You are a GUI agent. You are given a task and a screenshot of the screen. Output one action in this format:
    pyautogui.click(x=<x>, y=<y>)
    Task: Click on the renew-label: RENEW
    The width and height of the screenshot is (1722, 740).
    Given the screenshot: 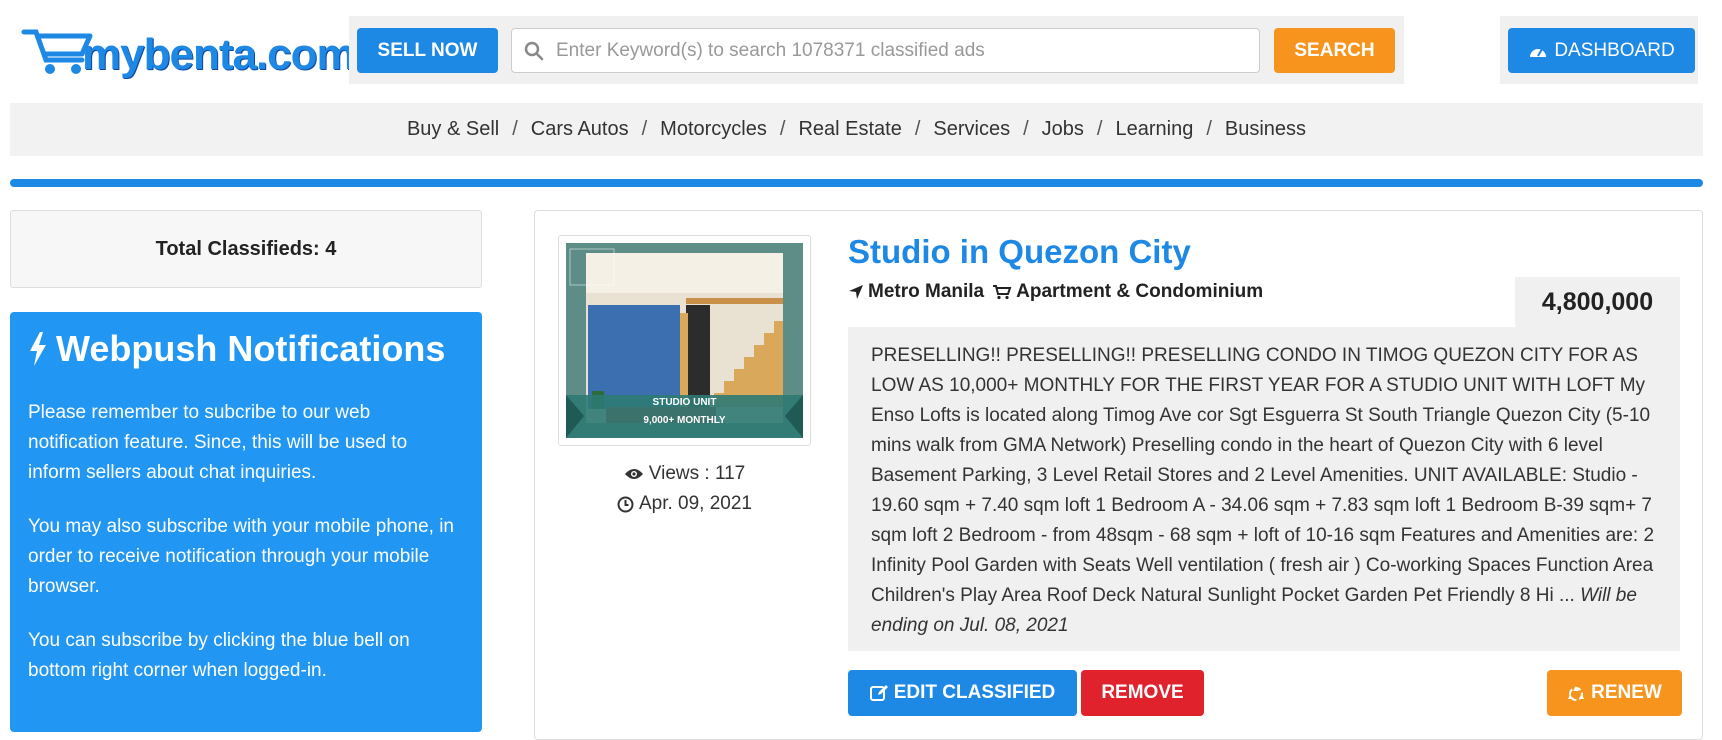 What is the action you would take?
    pyautogui.click(x=1626, y=692)
    